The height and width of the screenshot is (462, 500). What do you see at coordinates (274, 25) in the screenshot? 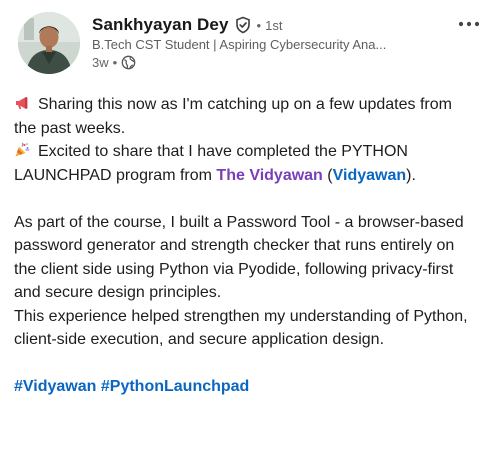
I see `connection-degree: 1st` at bounding box center [274, 25].